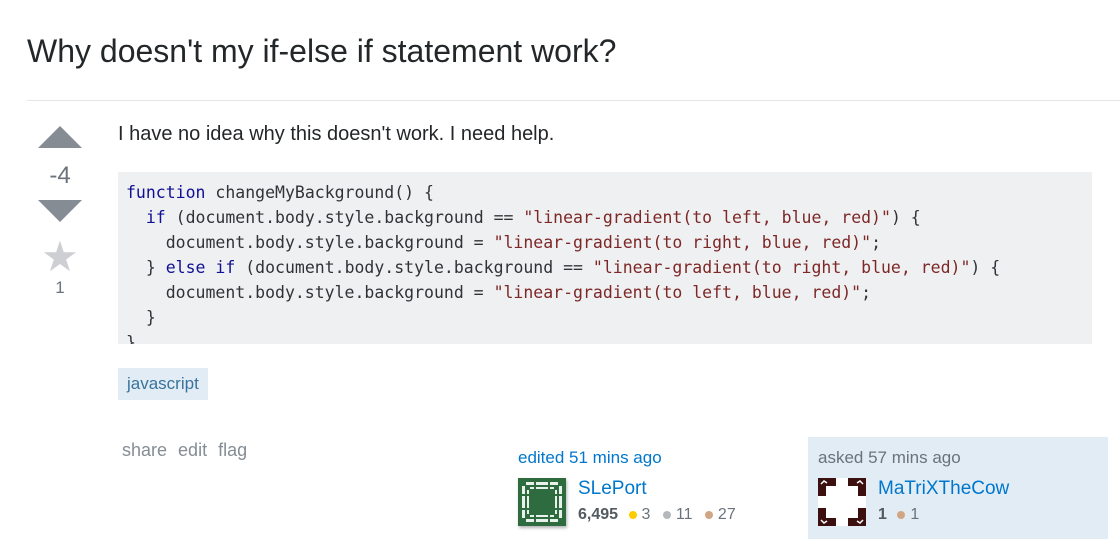 The width and height of the screenshot is (1120, 554). I want to click on asked-time: asked 57 mins ago, so click(889, 457).